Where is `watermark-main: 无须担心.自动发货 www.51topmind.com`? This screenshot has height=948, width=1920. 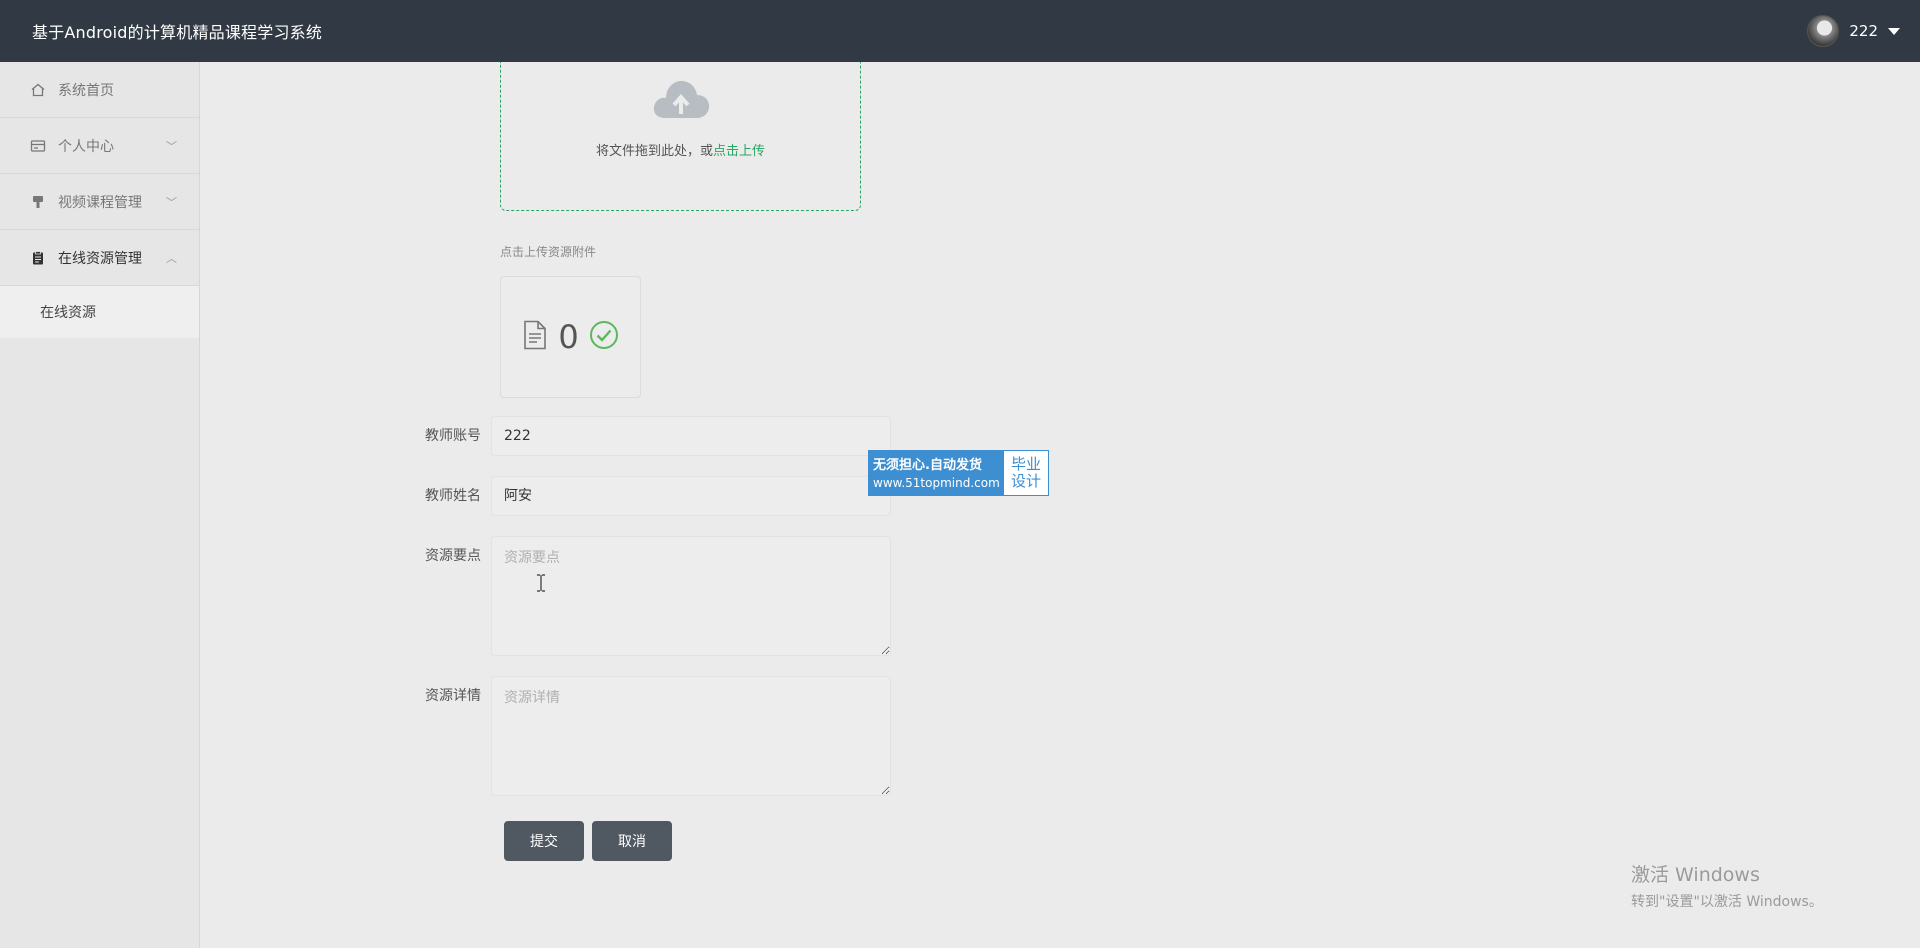
watermark-main: 无须担心.自动发货 www.51topmind.com is located at coordinates (936, 473).